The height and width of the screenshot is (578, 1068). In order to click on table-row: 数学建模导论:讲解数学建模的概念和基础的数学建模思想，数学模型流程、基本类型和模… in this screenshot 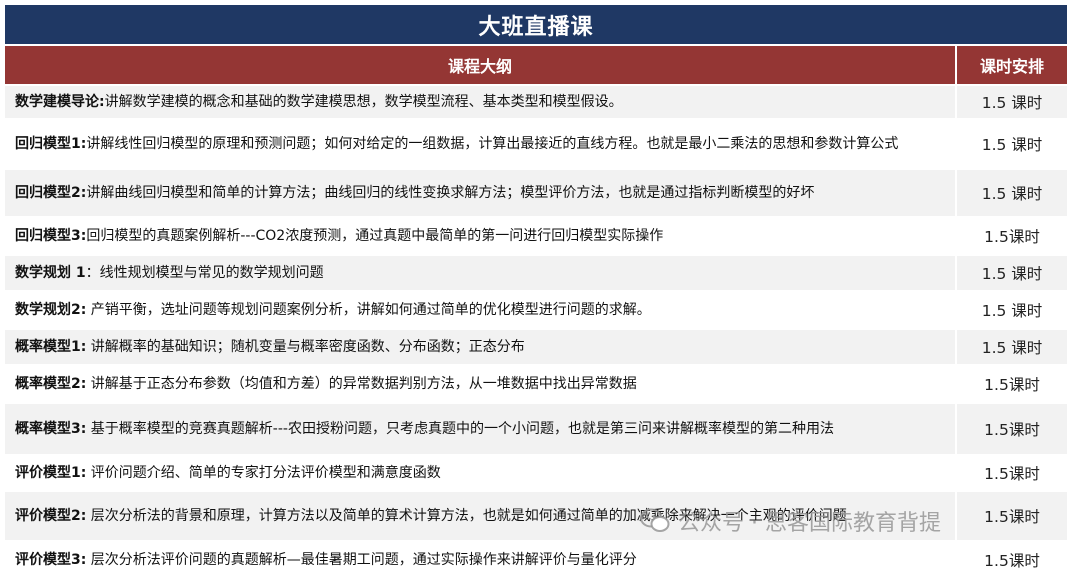, I will do `click(536, 102)`.